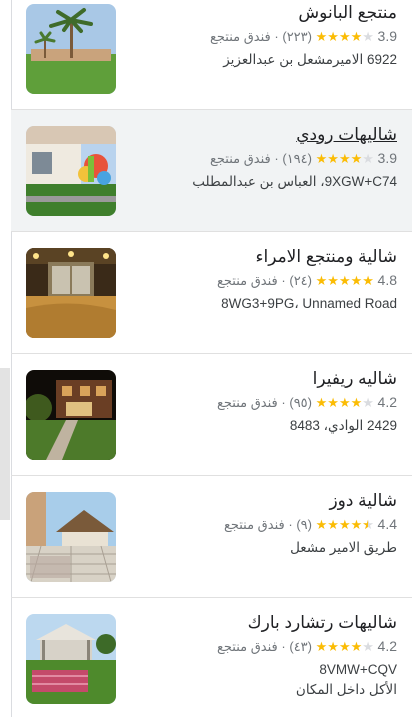 This screenshot has width=412, height=723. What do you see at coordinates (343, 547) in the screenshot?
I see `address: طريق الامير مشعل` at bounding box center [343, 547].